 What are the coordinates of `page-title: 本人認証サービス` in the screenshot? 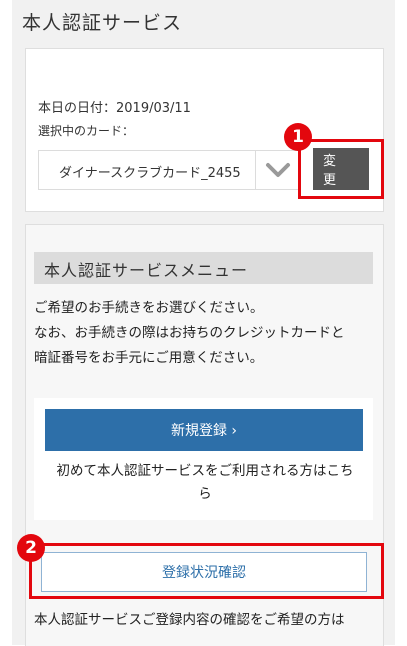 It's located at (102, 23).